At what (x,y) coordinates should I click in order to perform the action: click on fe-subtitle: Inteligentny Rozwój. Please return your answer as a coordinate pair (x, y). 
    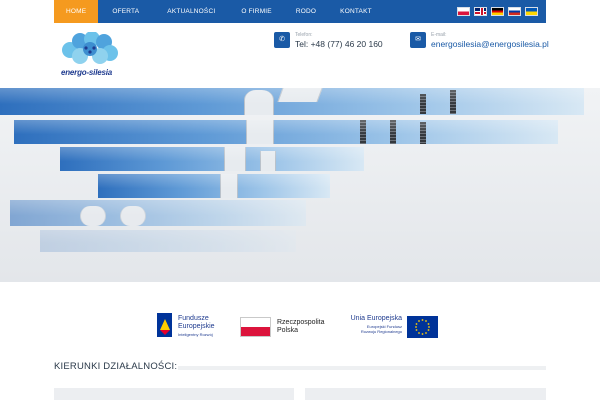
    Looking at the image, I should click on (195, 334).